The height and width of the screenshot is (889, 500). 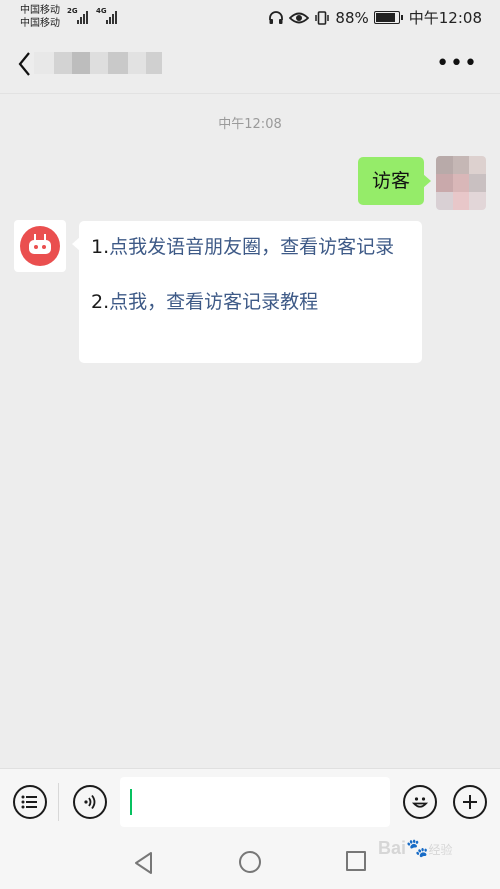 I want to click on vibrate-icon, so click(x=322, y=17).